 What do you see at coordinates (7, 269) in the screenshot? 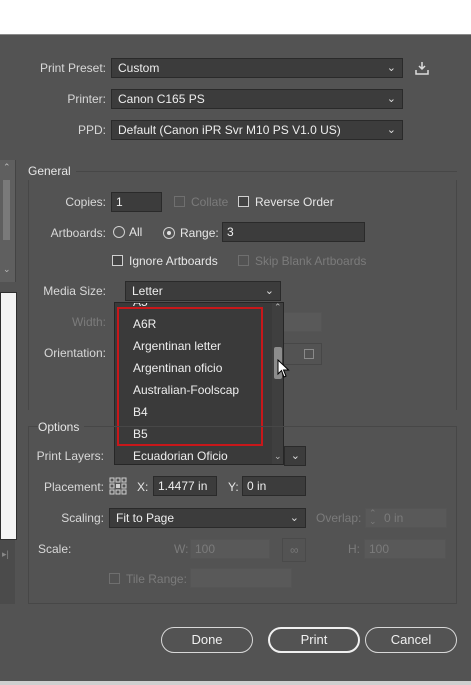
I see `scroll-down-icon: ⌄` at bounding box center [7, 269].